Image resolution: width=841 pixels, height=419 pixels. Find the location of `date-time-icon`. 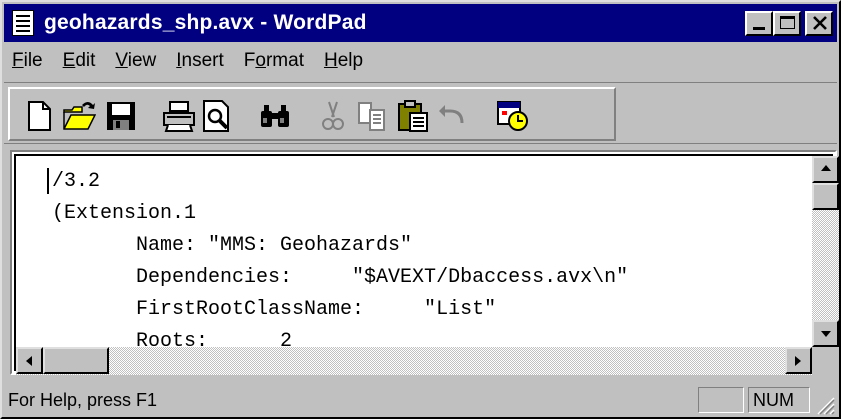

date-time-icon is located at coordinates (512, 116).